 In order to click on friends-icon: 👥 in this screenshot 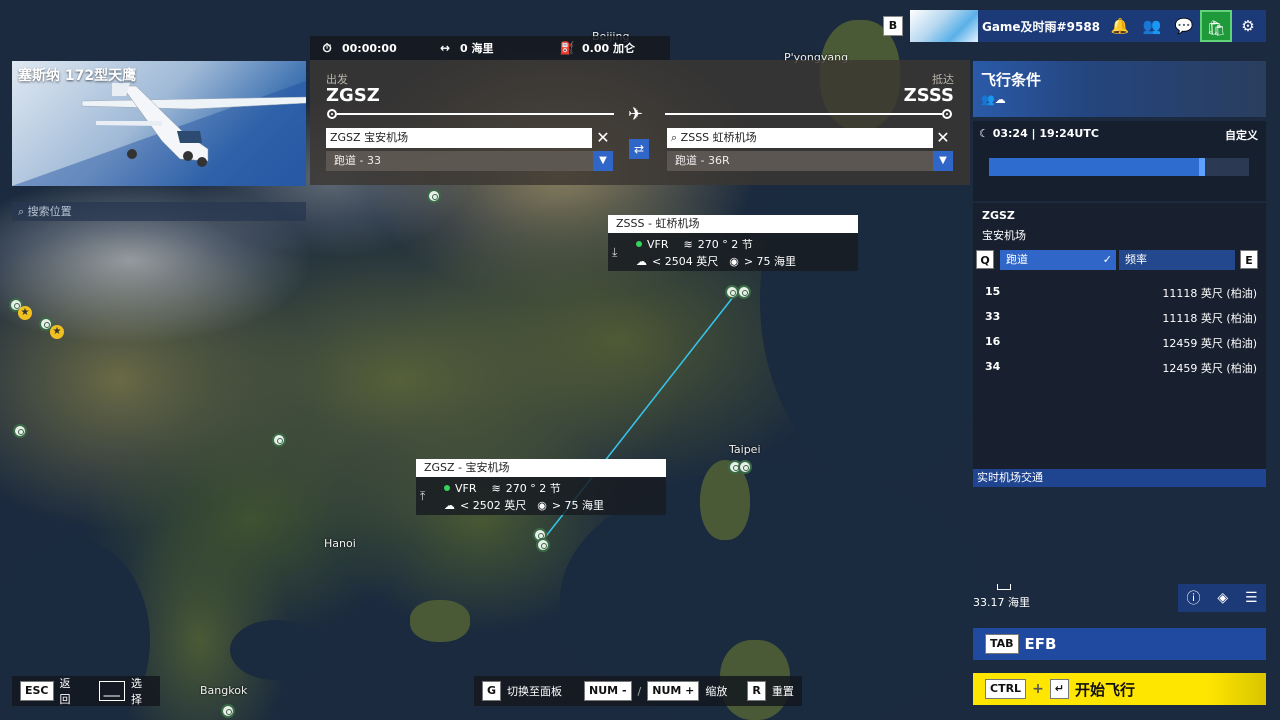, I will do `click(1152, 26)`.